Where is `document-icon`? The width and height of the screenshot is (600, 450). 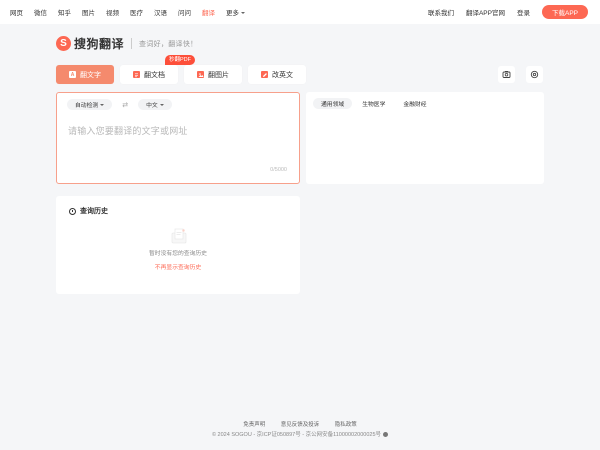
document-icon is located at coordinates (136, 74).